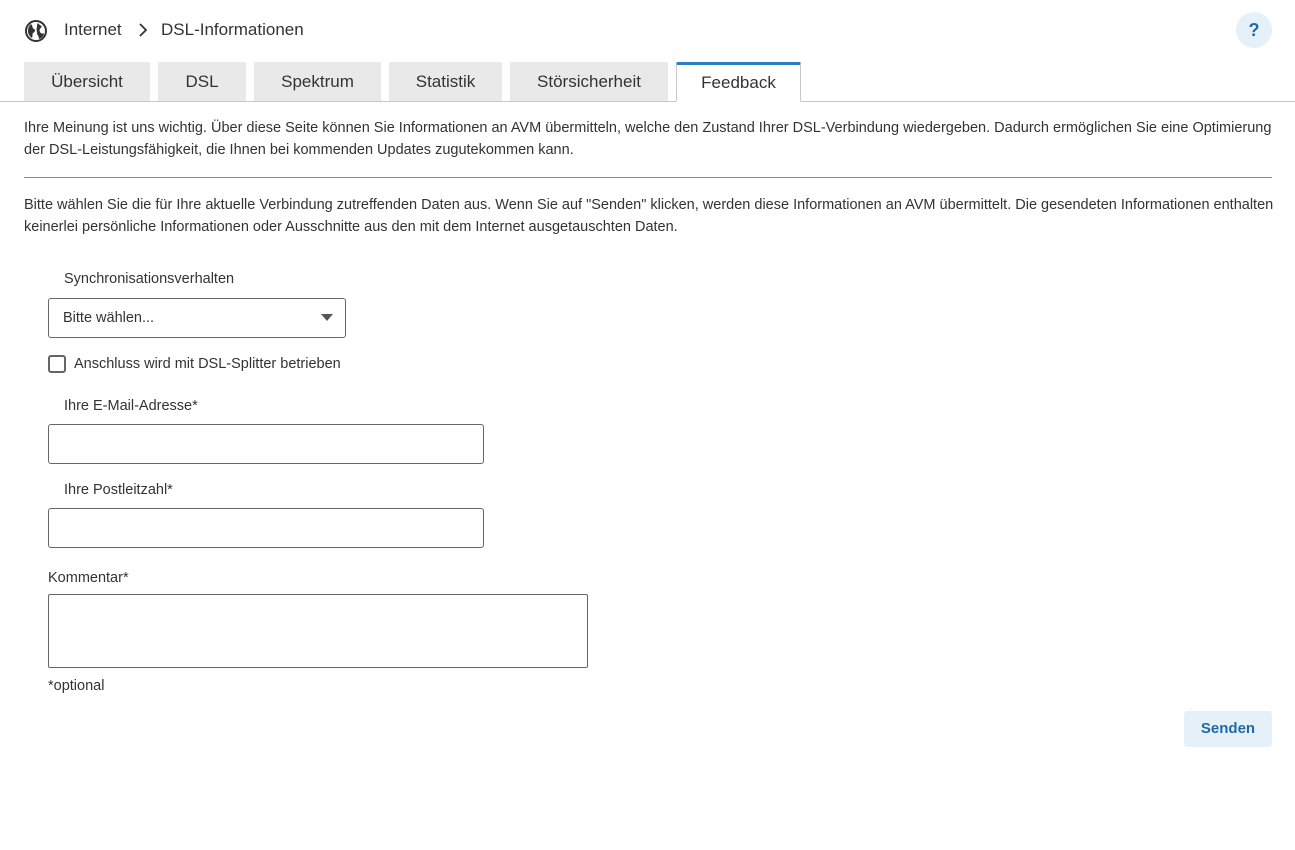 The height and width of the screenshot is (850, 1295). What do you see at coordinates (131, 406) in the screenshot?
I see `email-label: Ihre E-Mail-Adresse*` at bounding box center [131, 406].